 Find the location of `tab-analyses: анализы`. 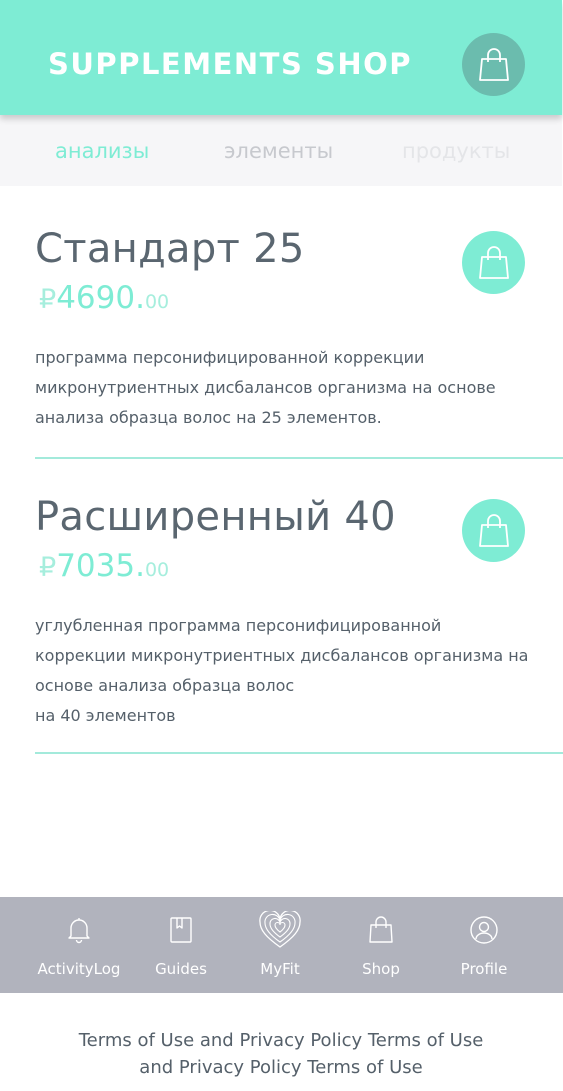

tab-analyses: анализы is located at coordinates (102, 151).